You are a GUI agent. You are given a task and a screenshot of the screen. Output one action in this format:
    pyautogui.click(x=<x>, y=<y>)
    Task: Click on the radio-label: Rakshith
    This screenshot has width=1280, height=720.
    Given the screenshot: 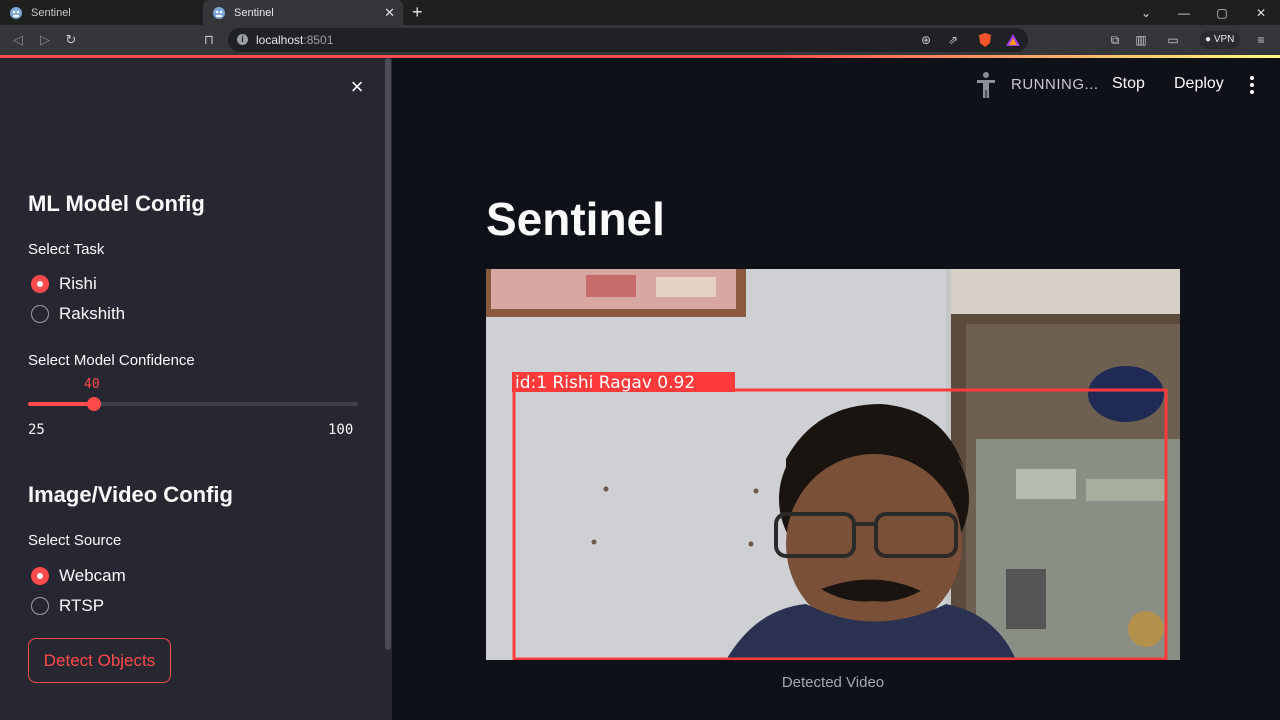 What is the action you would take?
    pyautogui.click(x=92, y=313)
    